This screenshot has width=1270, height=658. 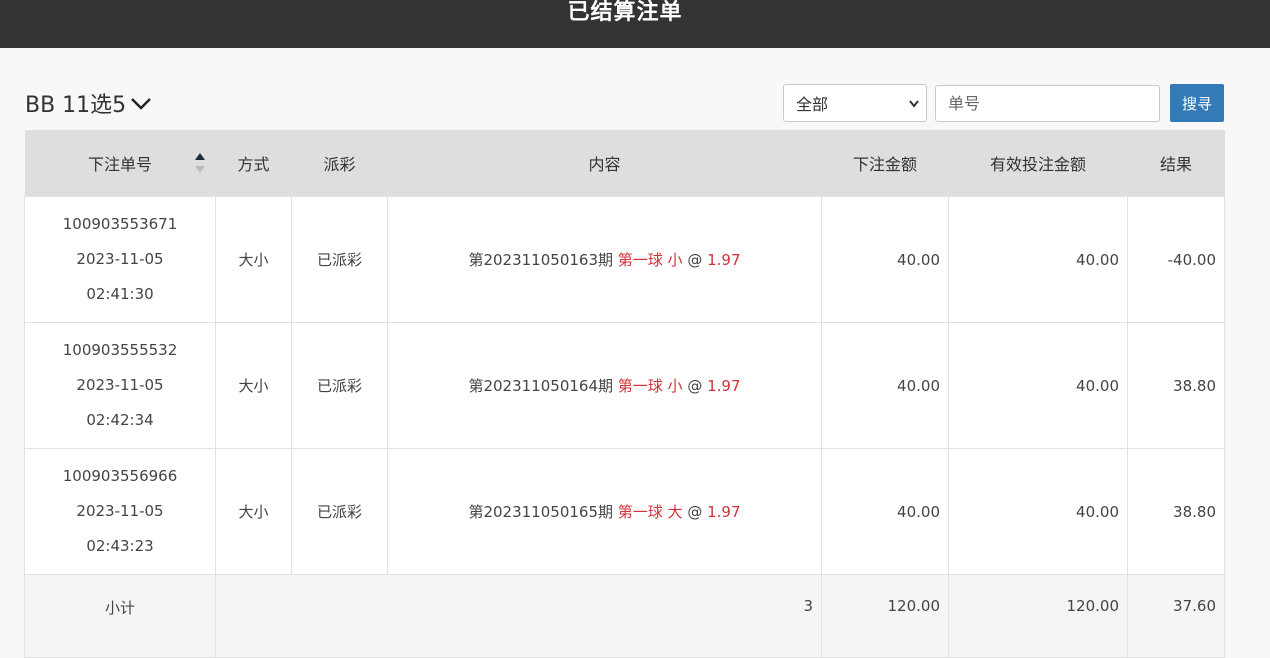 I want to click on column-header-result: 结果, so click(x=1176, y=163).